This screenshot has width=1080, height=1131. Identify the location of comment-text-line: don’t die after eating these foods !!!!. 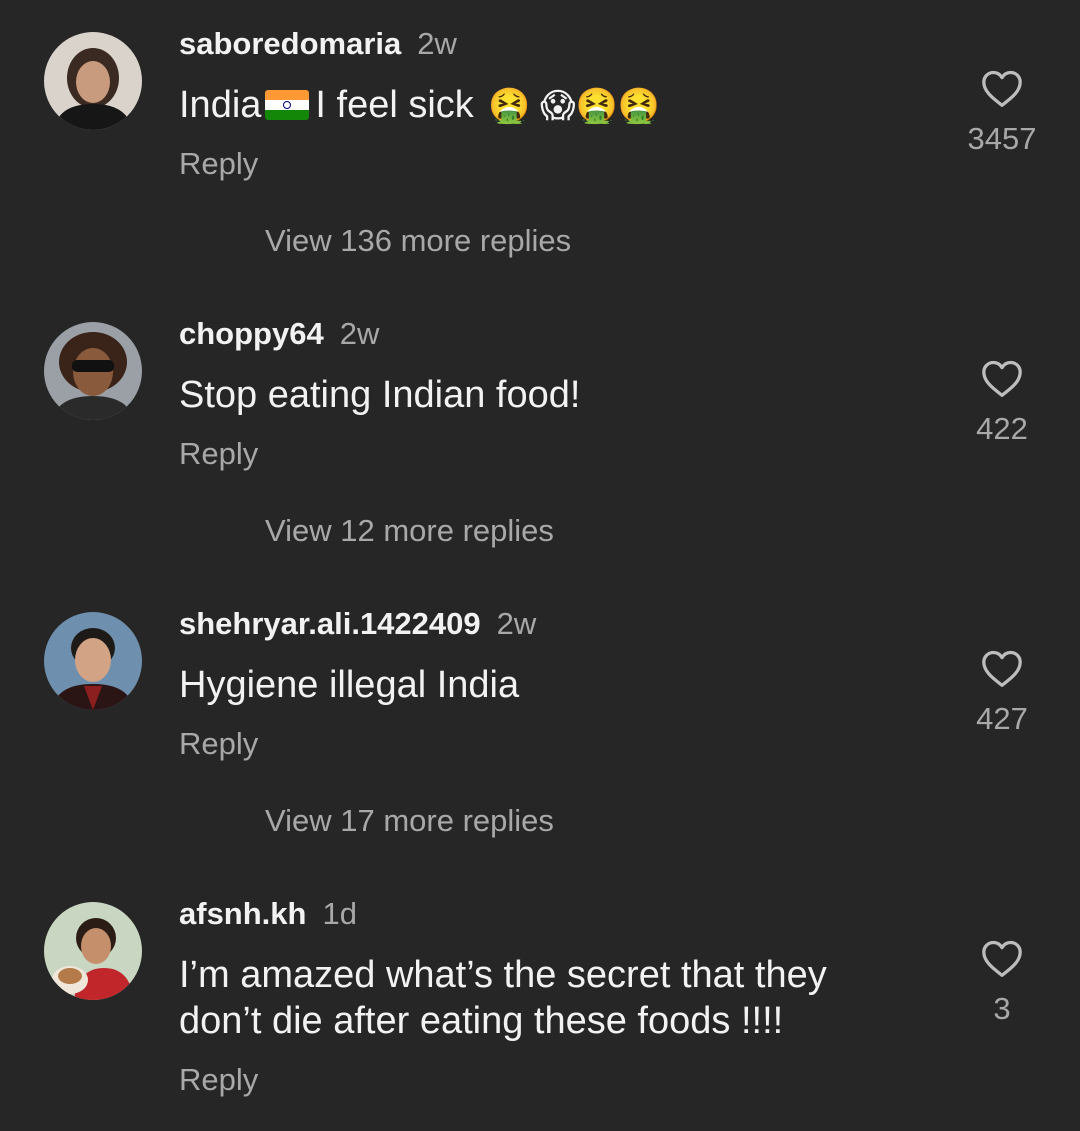
(481, 1021).